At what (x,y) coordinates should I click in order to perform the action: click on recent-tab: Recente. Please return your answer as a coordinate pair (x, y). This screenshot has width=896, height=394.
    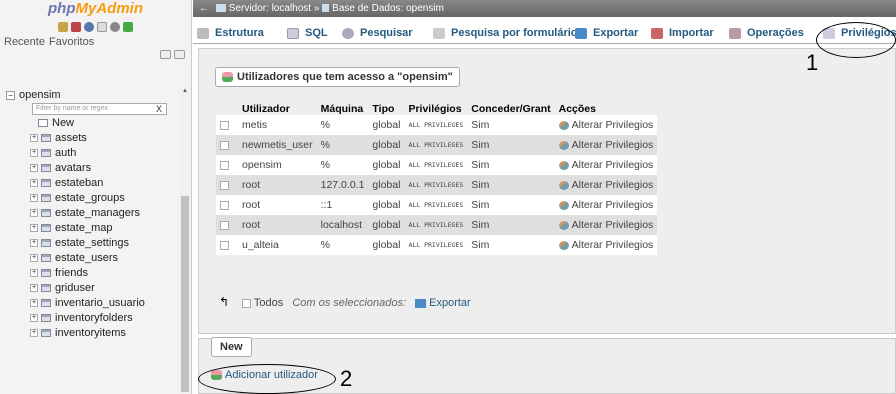
    Looking at the image, I should click on (24, 42).